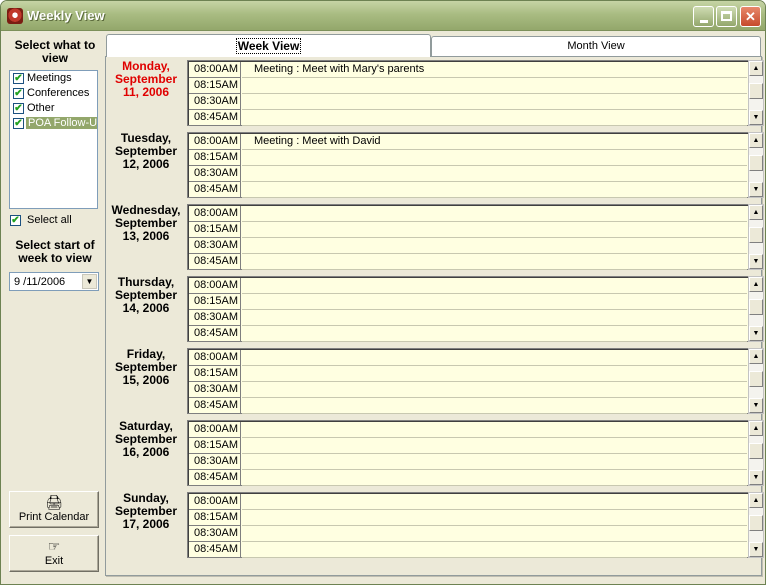  What do you see at coordinates (215, 118) in the screenshot?
I see `time-slot: 08:45AM` at bounding box center [215, 118].